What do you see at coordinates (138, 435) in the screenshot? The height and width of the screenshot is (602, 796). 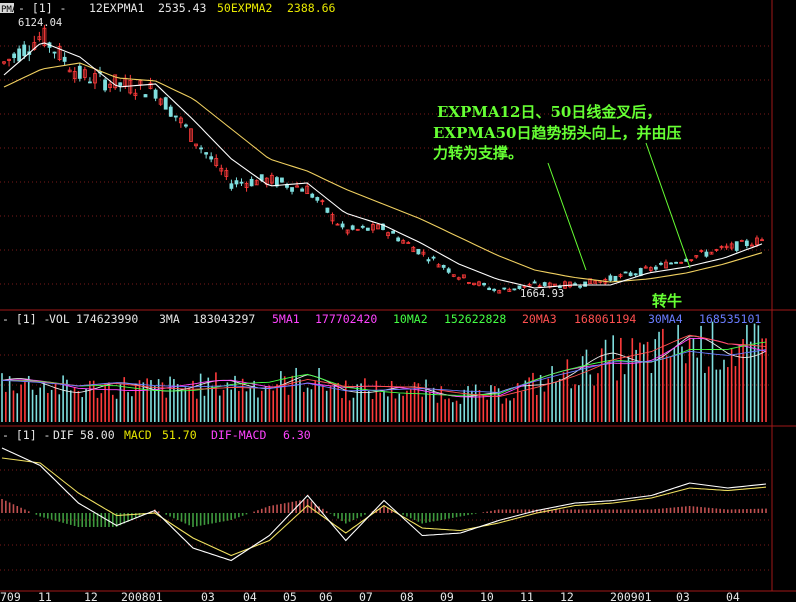 I see `macd-label: MACD` at bounding box center [138, 435].